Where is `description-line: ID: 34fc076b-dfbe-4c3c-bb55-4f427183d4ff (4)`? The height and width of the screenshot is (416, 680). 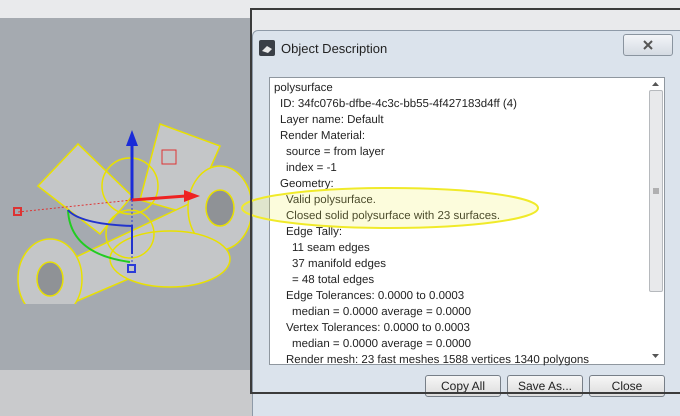
description-line: ID: 34fc076b-dfbe-4c3c-bb55-4f427183d4ff (4) is located at coordinates (398, 104).